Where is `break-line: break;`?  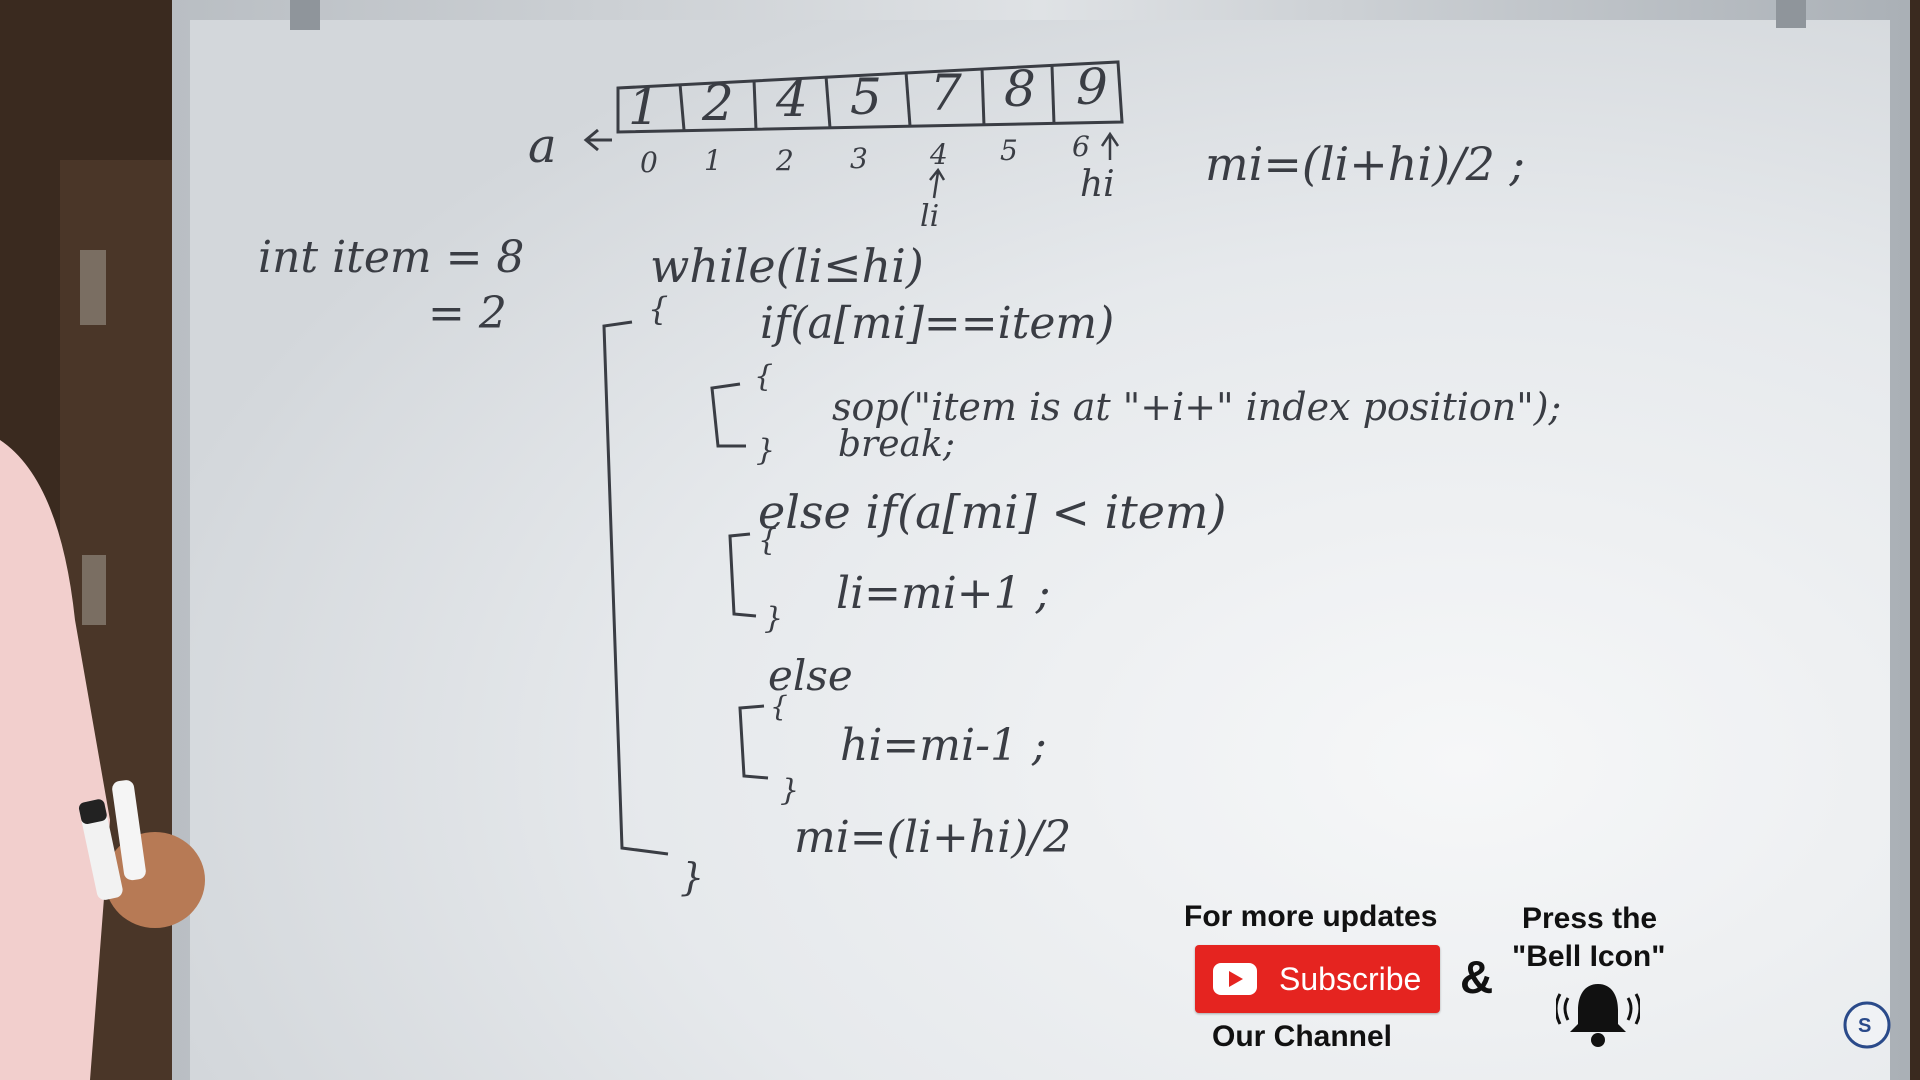
break-line: break; is located at coordinates (896, 444).